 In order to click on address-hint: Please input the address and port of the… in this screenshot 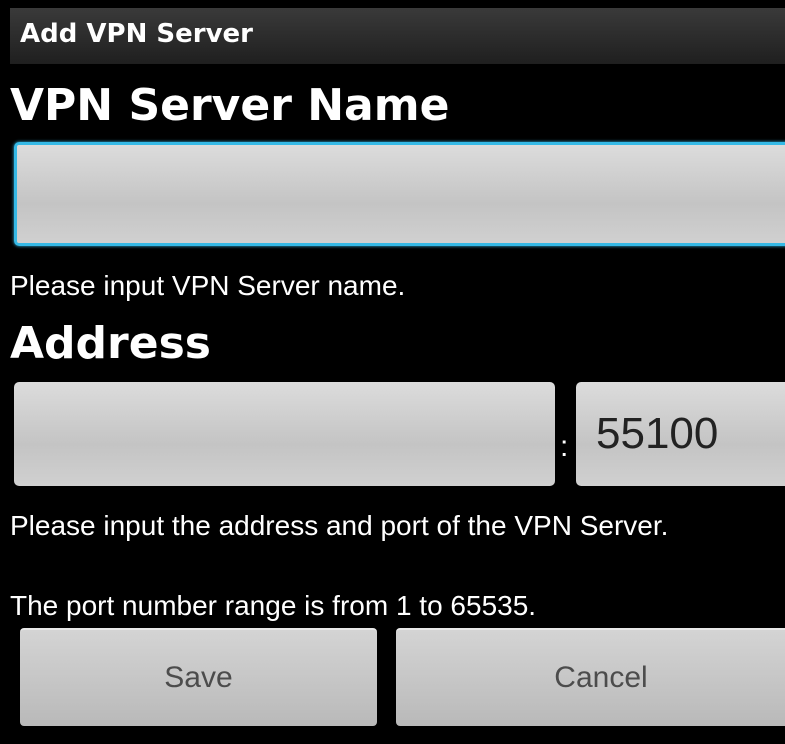, I will do `click(339, 525)`.